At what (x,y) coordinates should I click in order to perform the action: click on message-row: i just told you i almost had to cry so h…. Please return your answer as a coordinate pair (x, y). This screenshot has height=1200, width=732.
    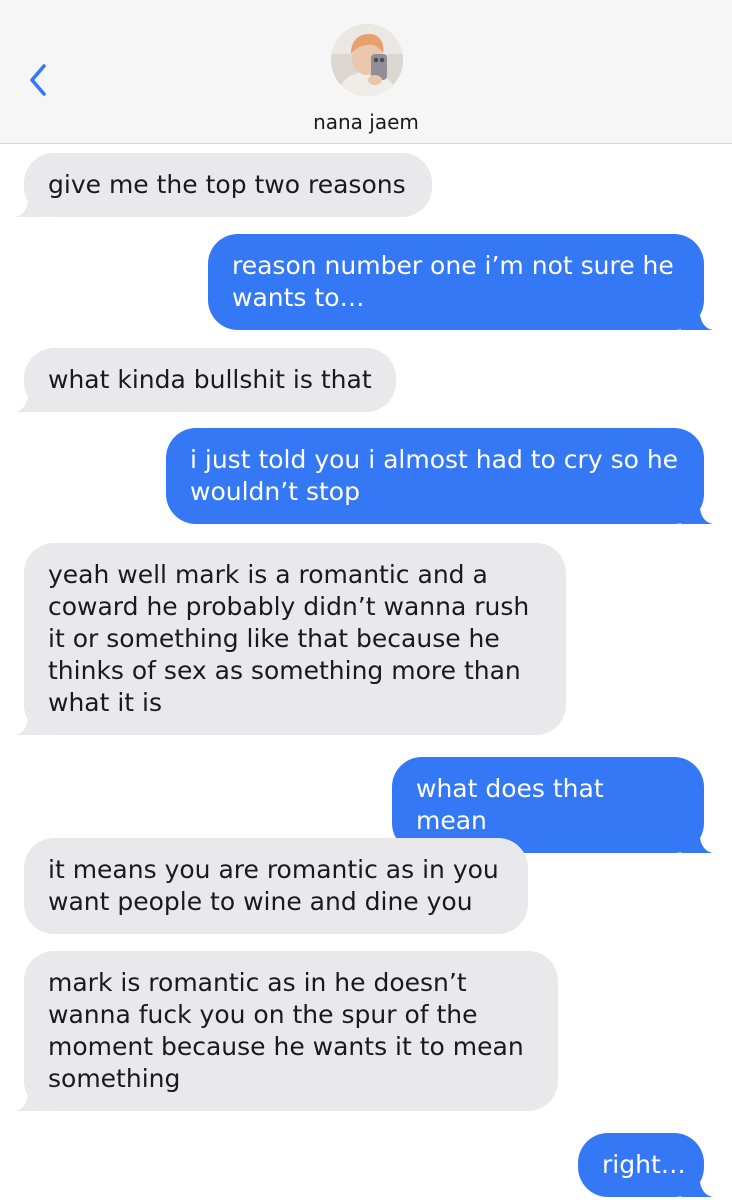
    Looking at the image, I should click on (439, 476).